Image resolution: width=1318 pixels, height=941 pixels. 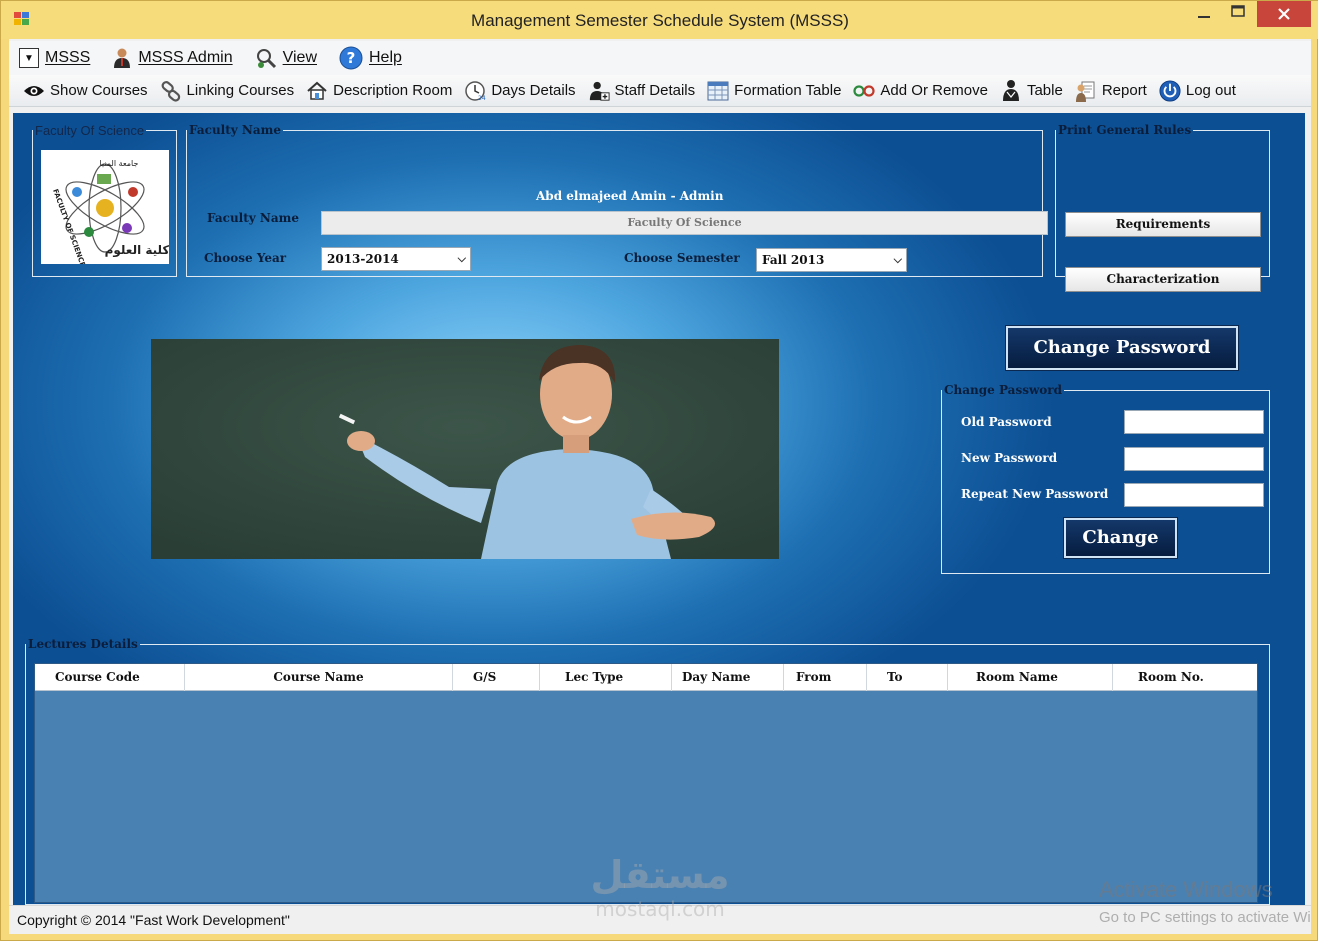 What do you see at coordinates (1204, 20) in the screenshot?
I see `minimize-button` at bounding box center [1204, 20].